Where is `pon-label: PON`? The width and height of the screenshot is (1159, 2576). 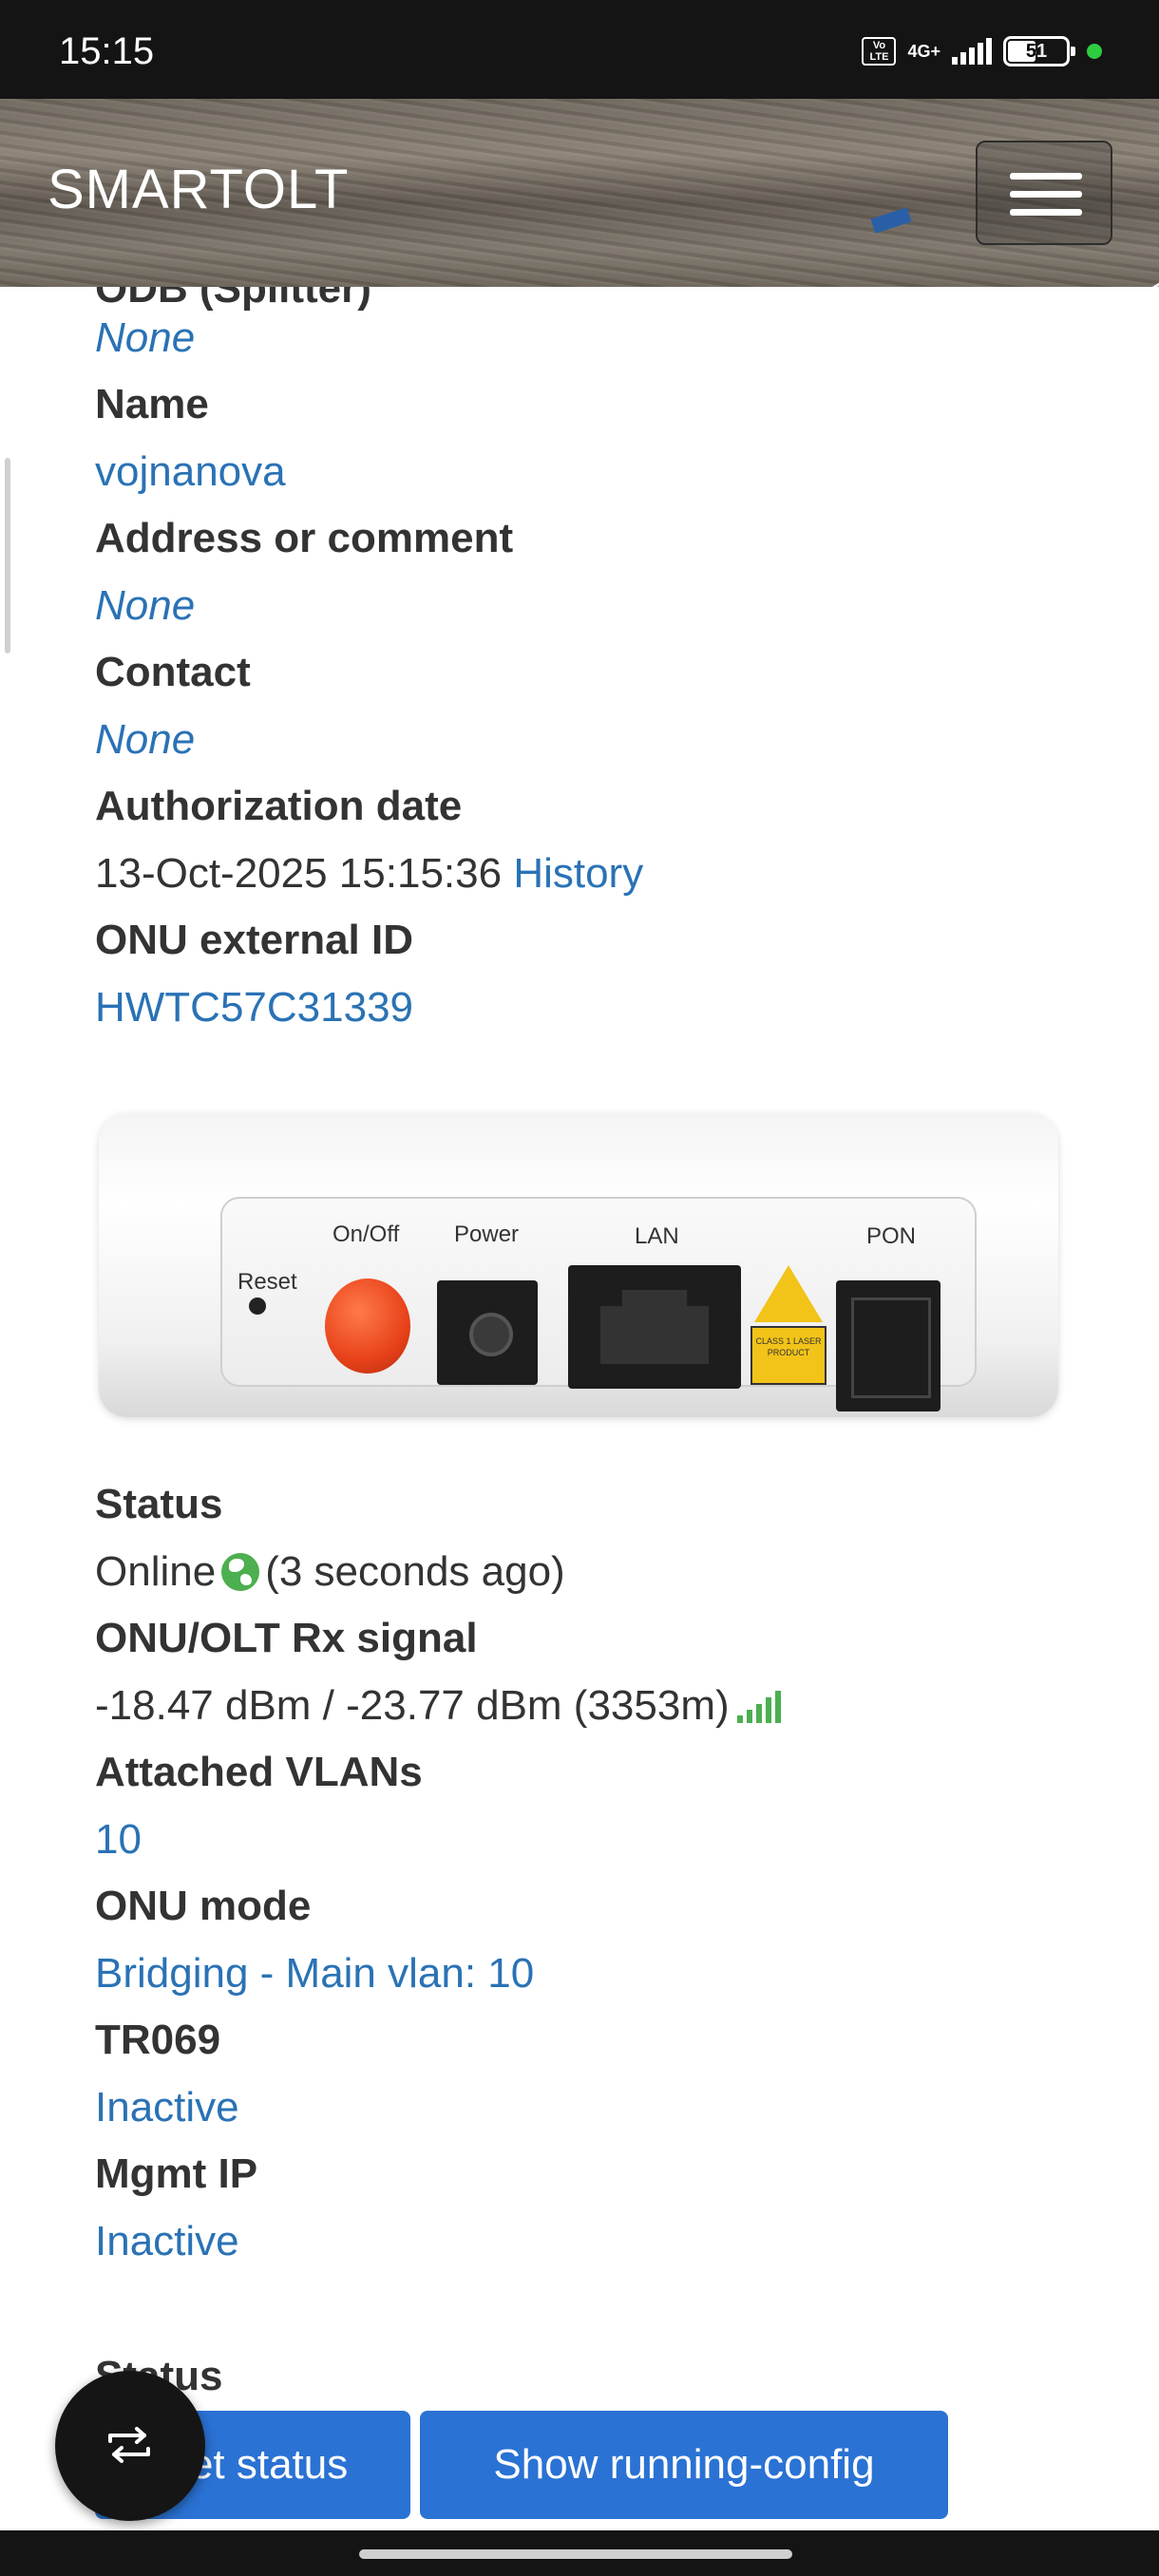 pon-label: PON is located at coordinates (891, 1236).